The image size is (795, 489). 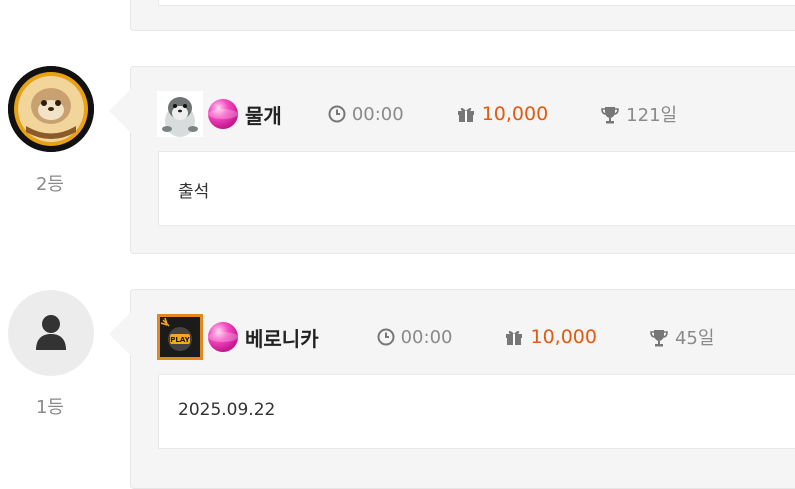 What do you see at coordinates (180, 340) in the screenshot?
I see `svg-text: PLAY` at bounding box center [180, 340].